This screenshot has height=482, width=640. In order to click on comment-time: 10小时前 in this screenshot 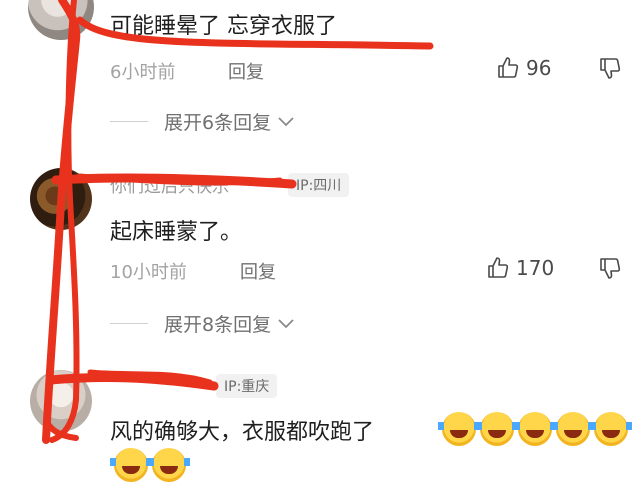, I will do `click(148, 272)`.